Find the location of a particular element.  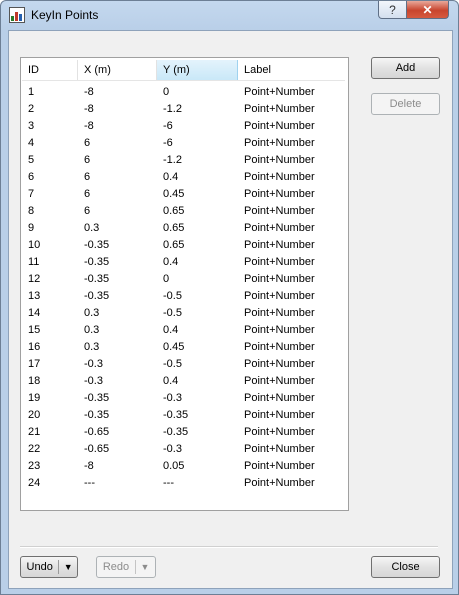

table-row: 9 0.3 0.65 Point+Number is located at coordinates (183, 228).